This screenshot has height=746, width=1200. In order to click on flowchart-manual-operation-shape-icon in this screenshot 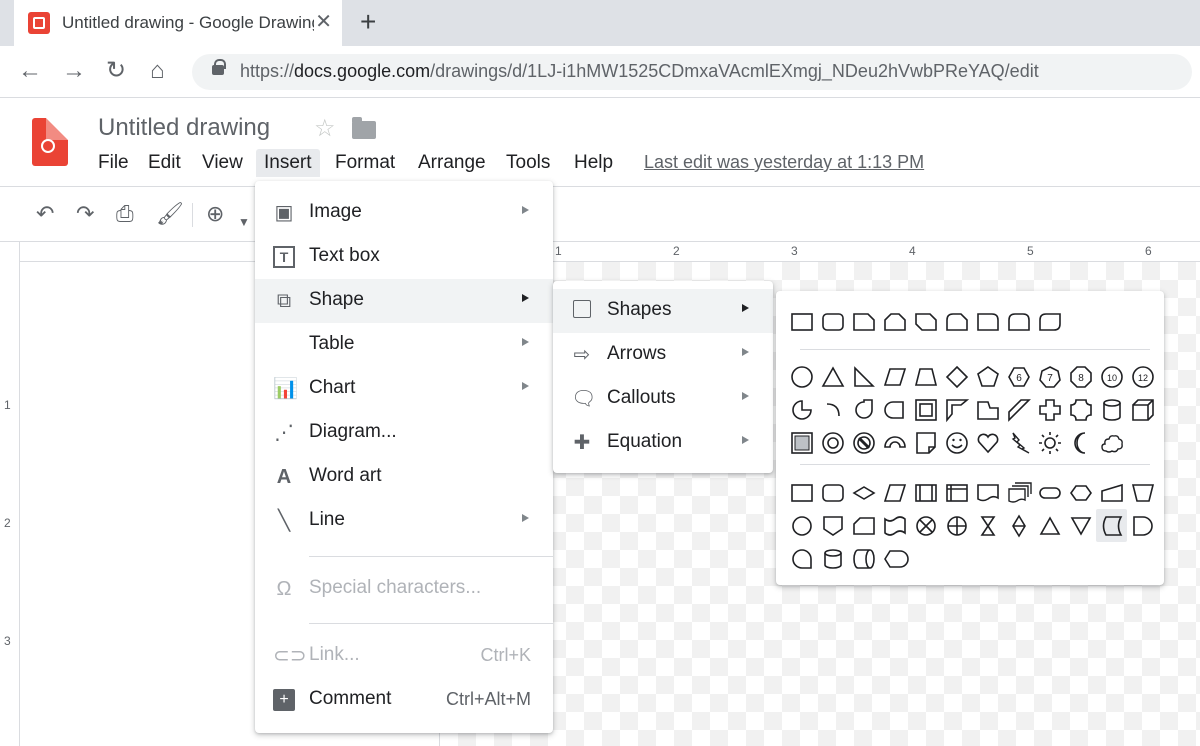, I will do `click(1142, 492)`.